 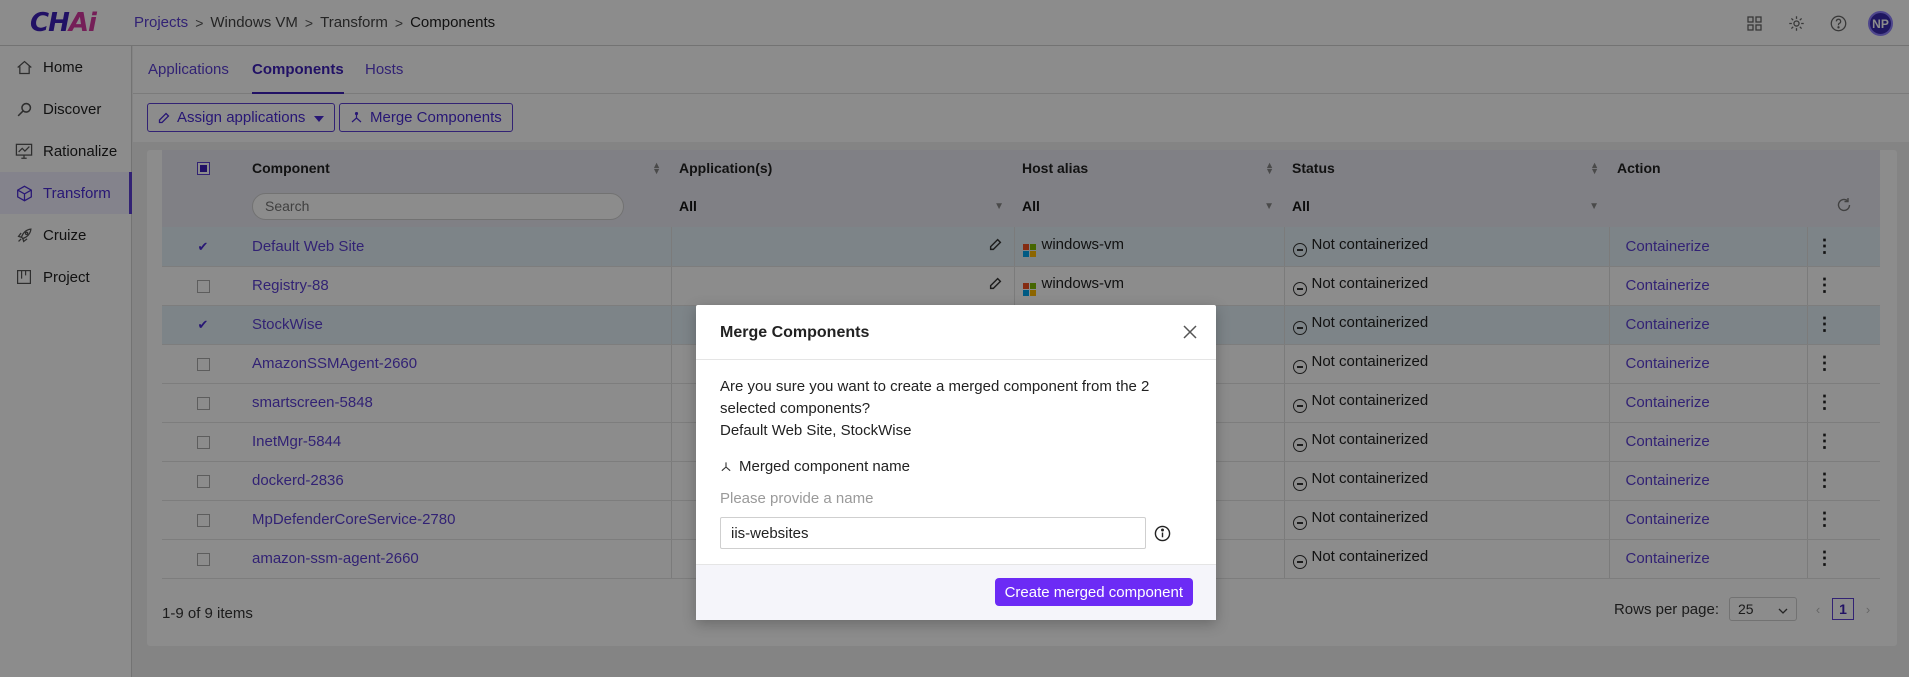 I want to click on info-icon, so click(x=1162, y=533).